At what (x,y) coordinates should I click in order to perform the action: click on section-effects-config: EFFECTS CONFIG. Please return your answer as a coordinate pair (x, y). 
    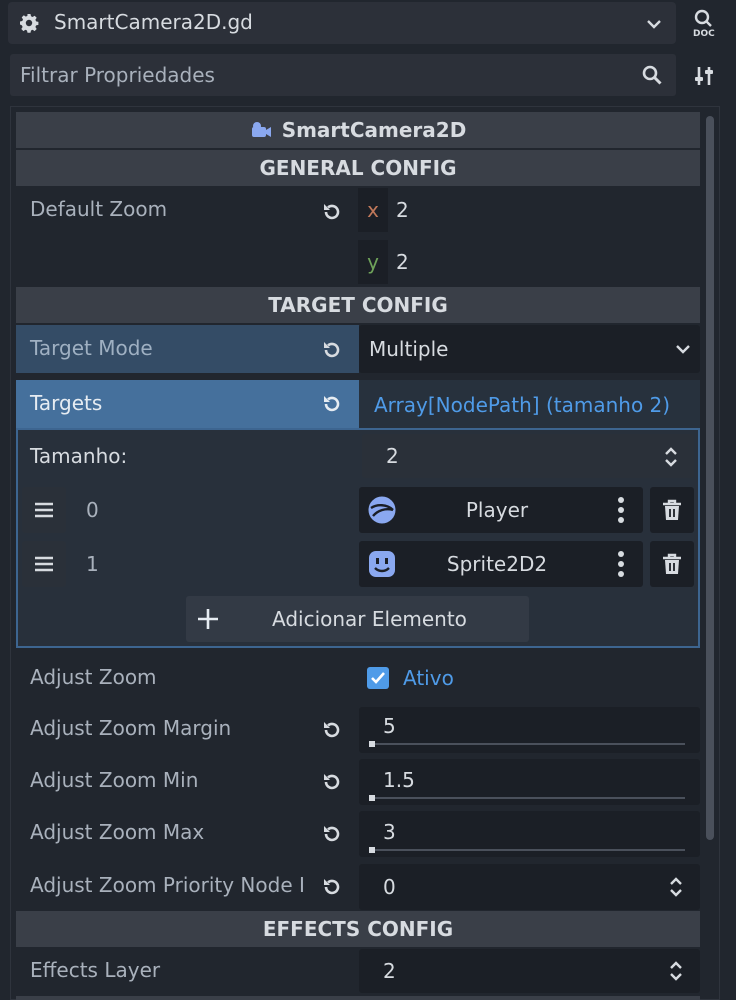
    Looking at the image, I should click on (358, 929).